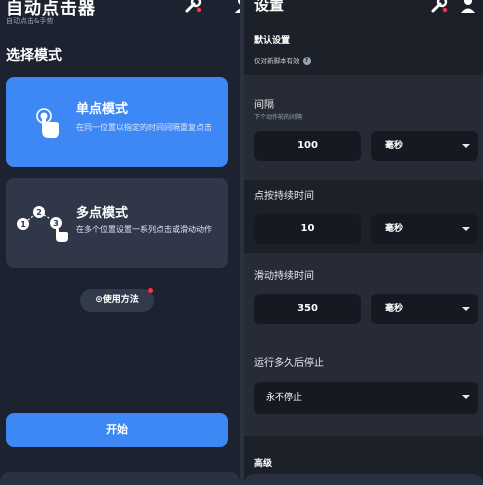  Describe the element at coordinates (307, 309) in the screenshot. I see `swipe-duration-input: 350` at that location.